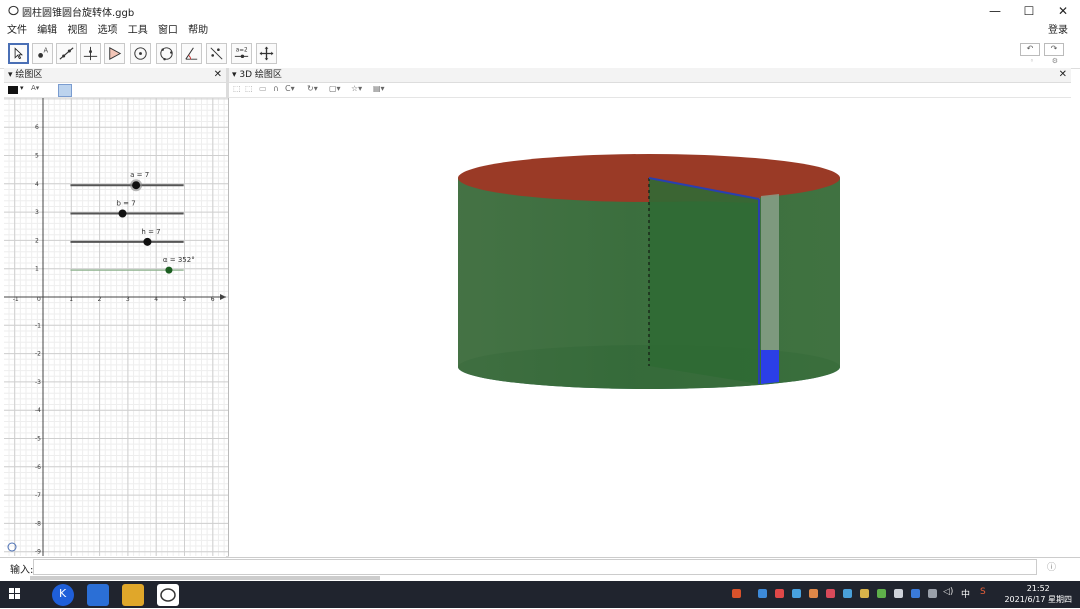 This screenshot has height=609, width=1080. I want to click on circle-tool-button, so click(140, 53).